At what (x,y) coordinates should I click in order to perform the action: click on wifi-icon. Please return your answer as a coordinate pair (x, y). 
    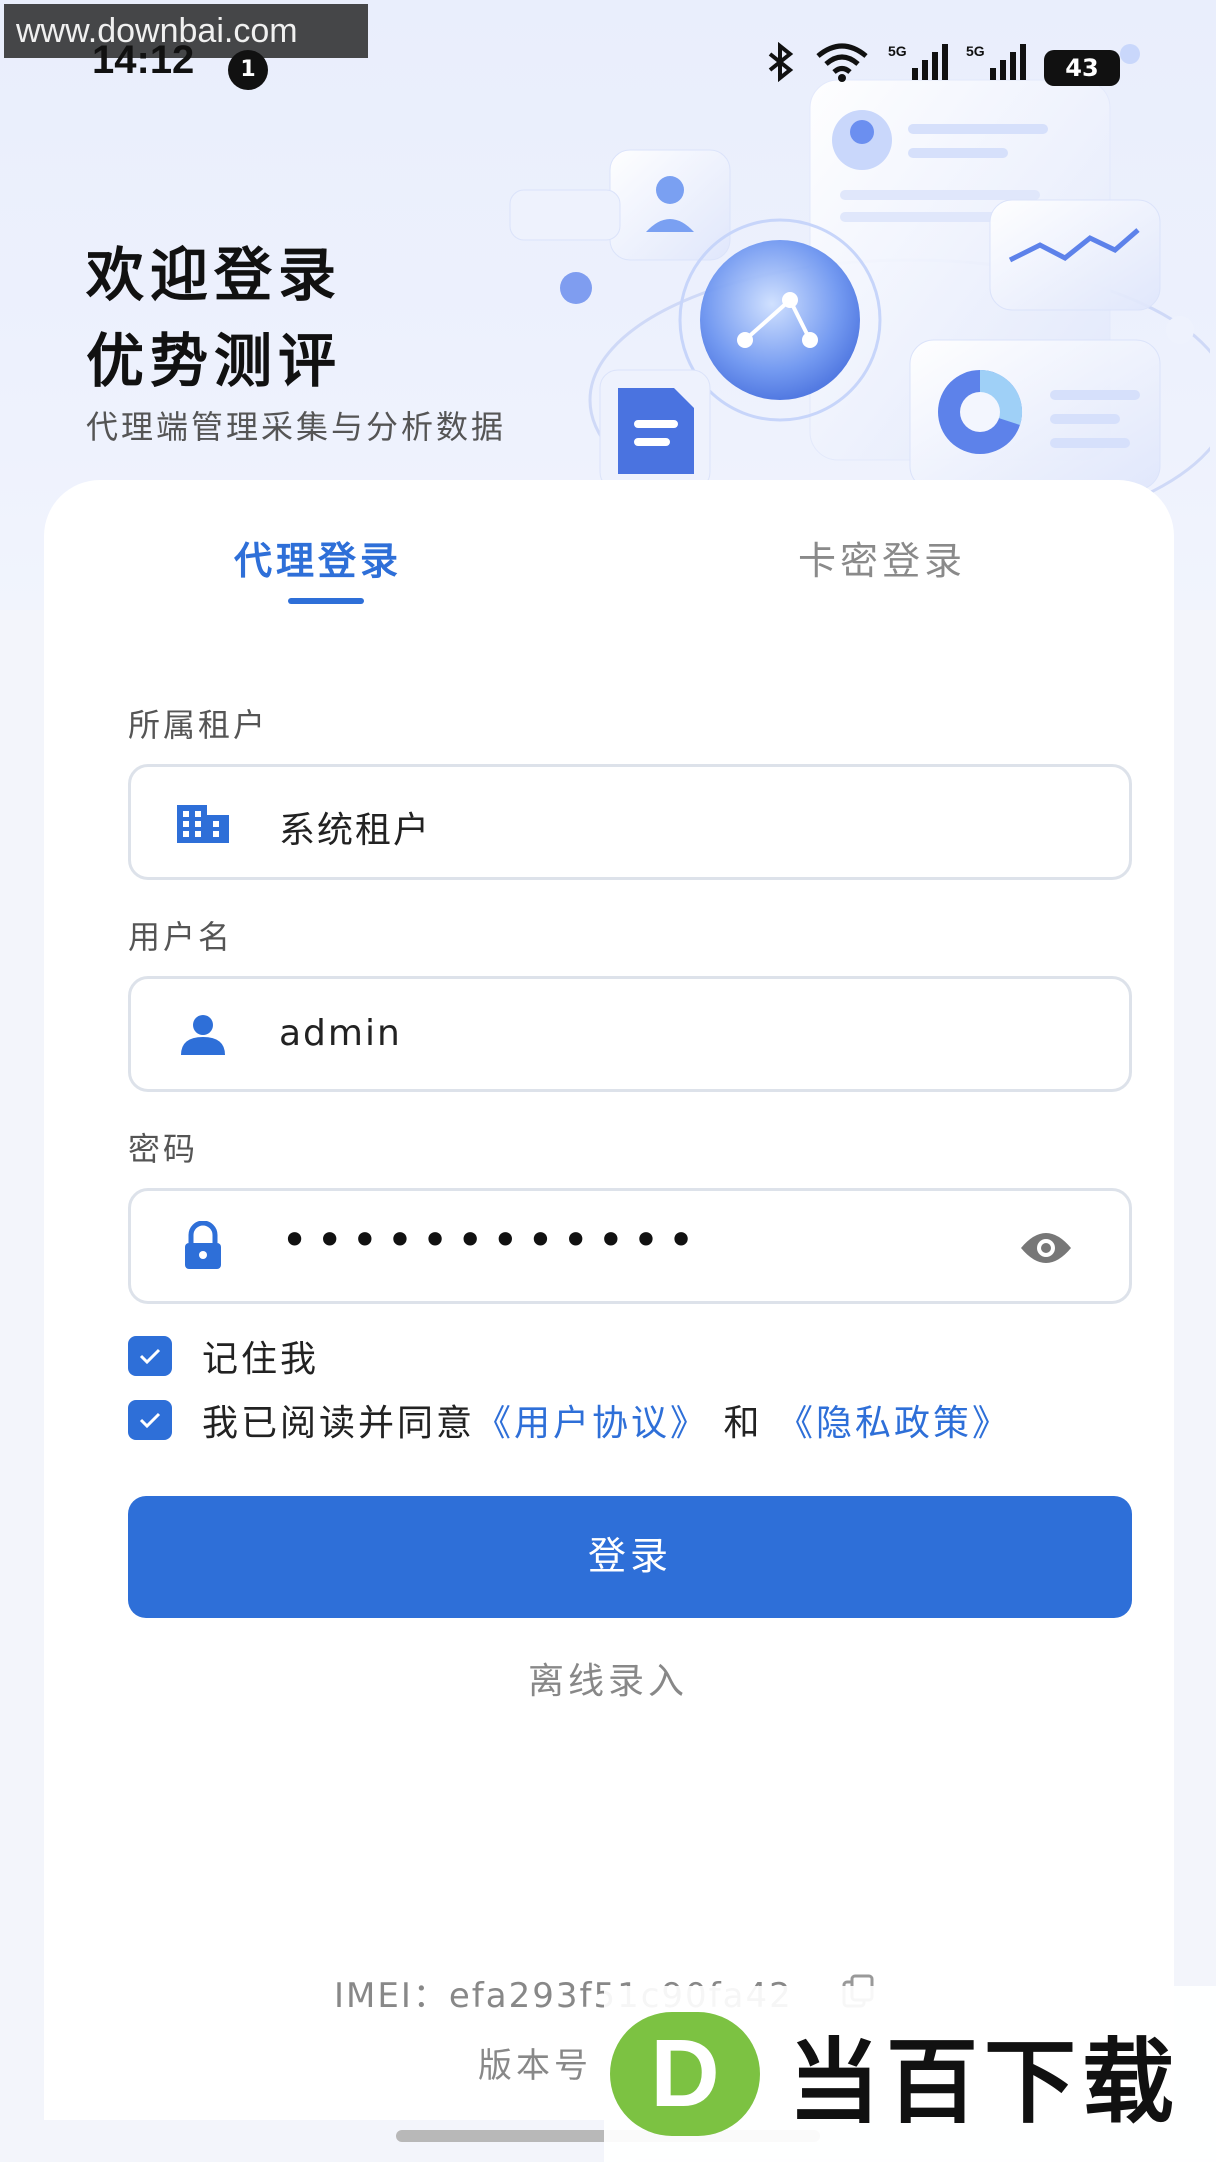
    Looking at the image, I should click on (842, 67).